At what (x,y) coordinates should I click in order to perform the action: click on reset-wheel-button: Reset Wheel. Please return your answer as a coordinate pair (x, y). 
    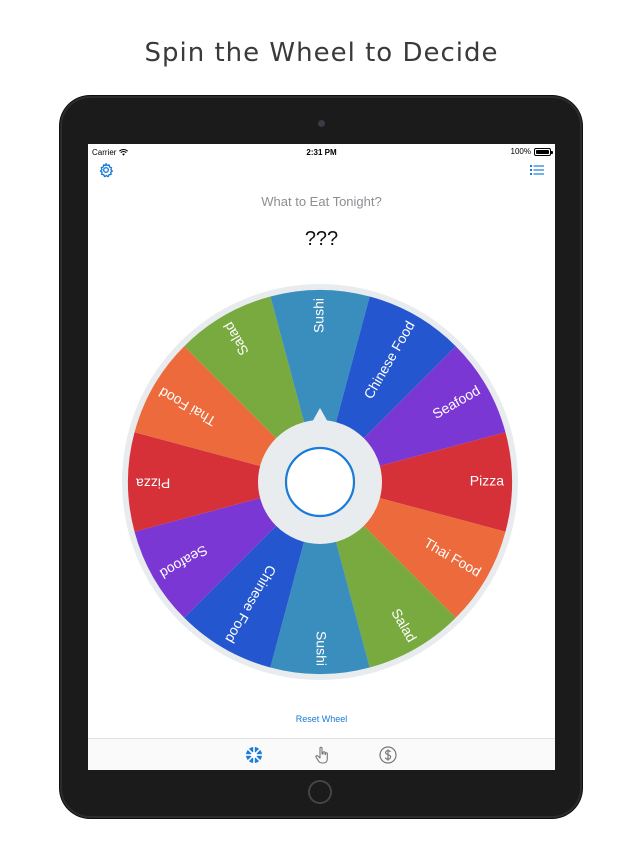
    Looking at the image, I should click on (321, 719).